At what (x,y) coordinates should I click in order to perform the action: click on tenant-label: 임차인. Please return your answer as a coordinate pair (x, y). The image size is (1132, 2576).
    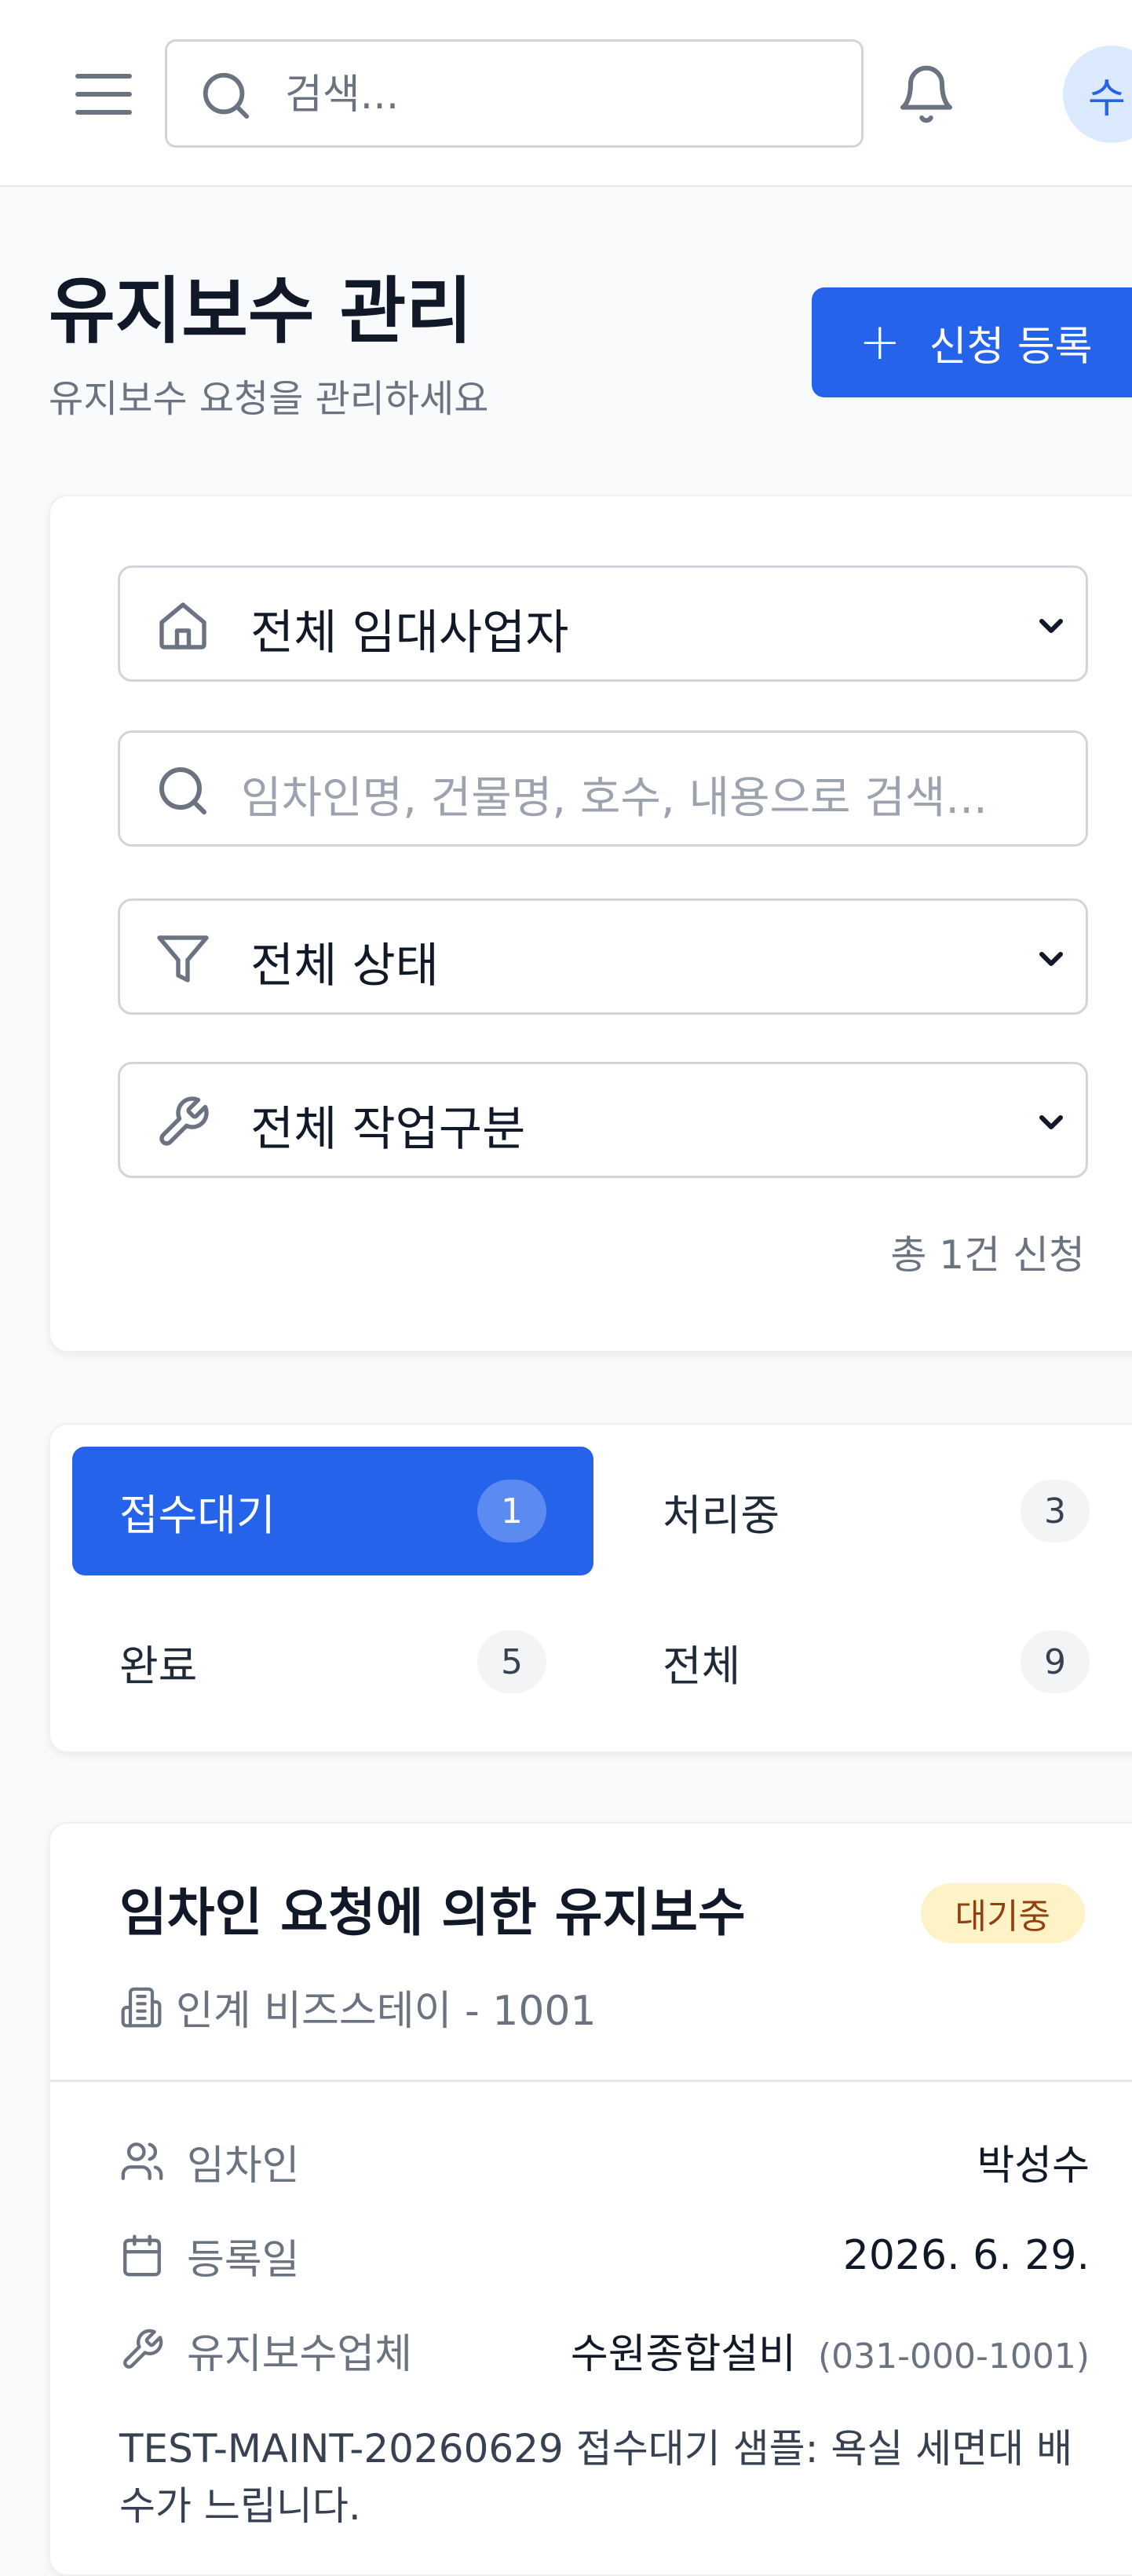
    Looking at the image, I should click on (243, 2166).